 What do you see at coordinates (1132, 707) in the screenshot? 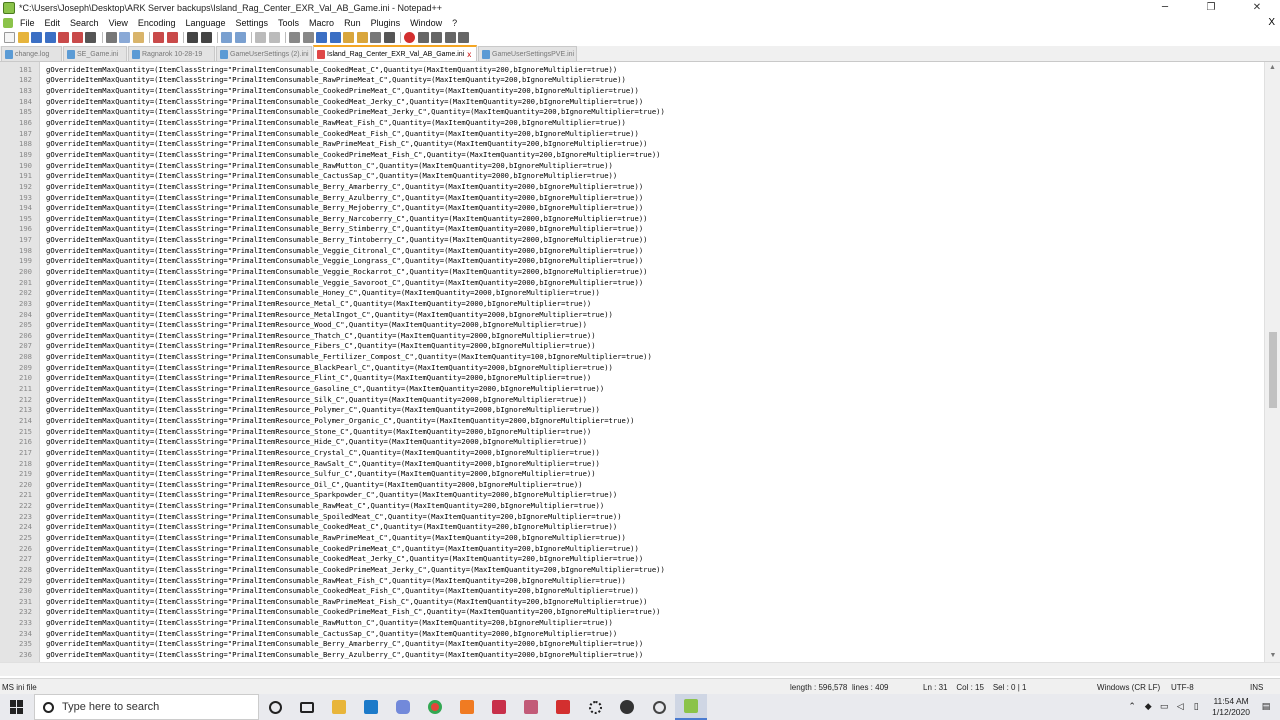
I see `chevron-up-icon: ⌃` at bounding box center [1132, 707].